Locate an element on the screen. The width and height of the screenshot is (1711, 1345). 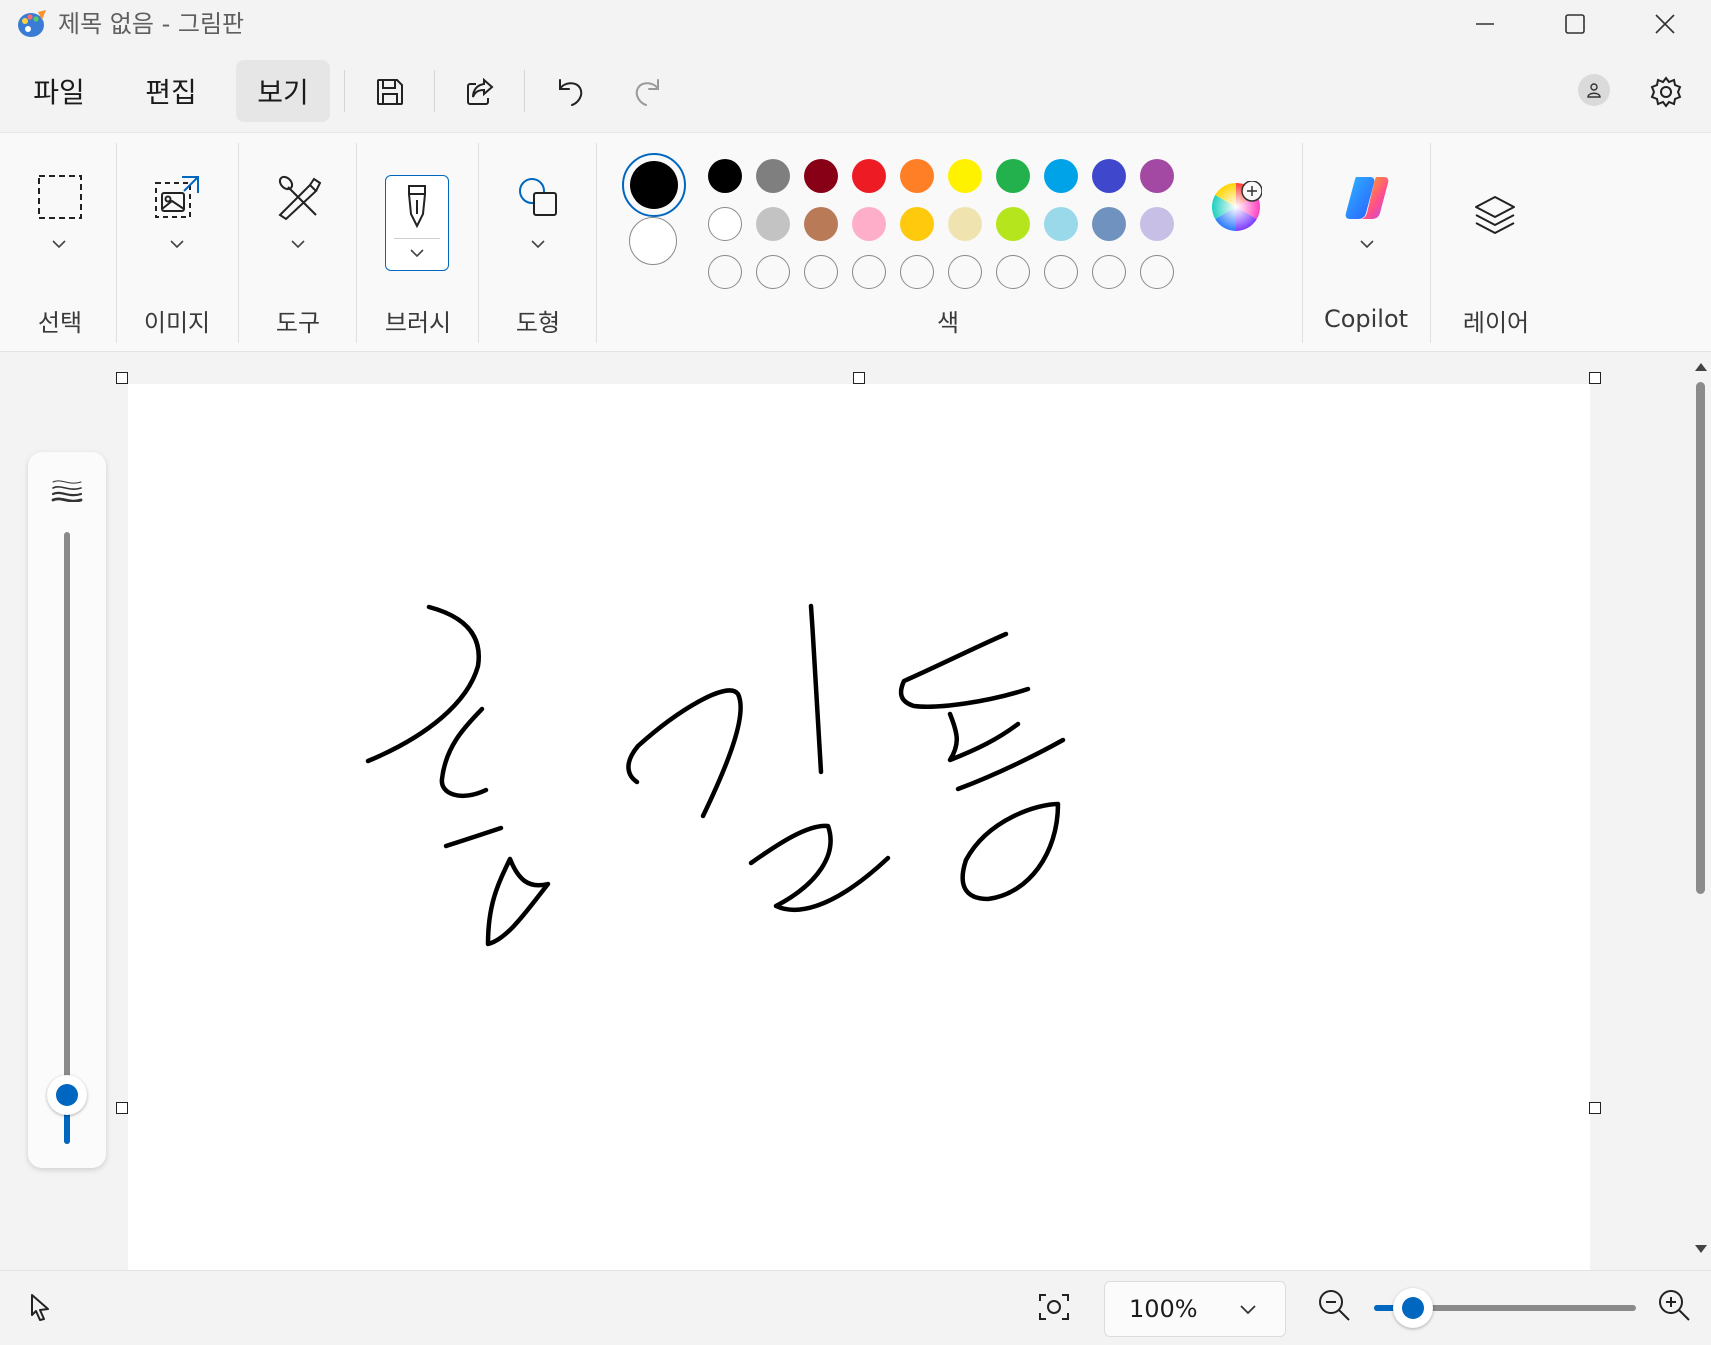
copilot-button is located at coordinates (1366, 233).